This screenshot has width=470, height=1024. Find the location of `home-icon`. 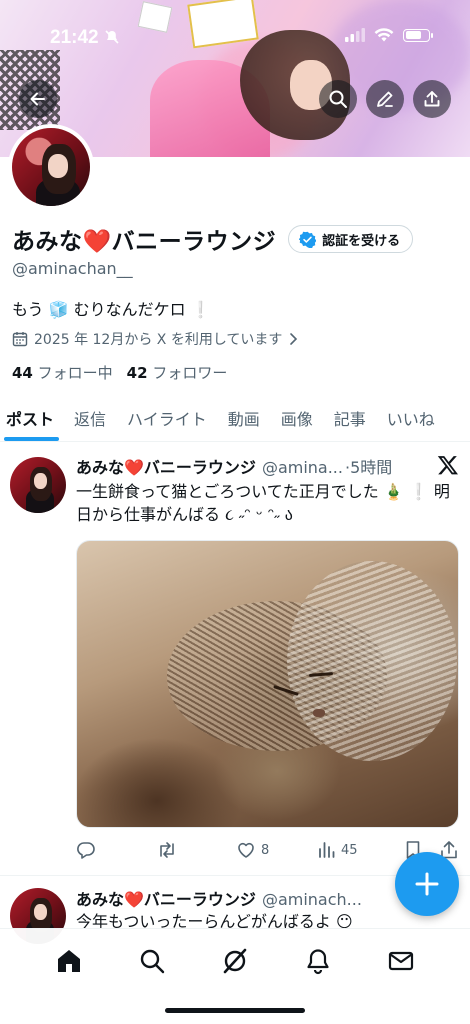

home-icon is located at coordinates (69, 961).